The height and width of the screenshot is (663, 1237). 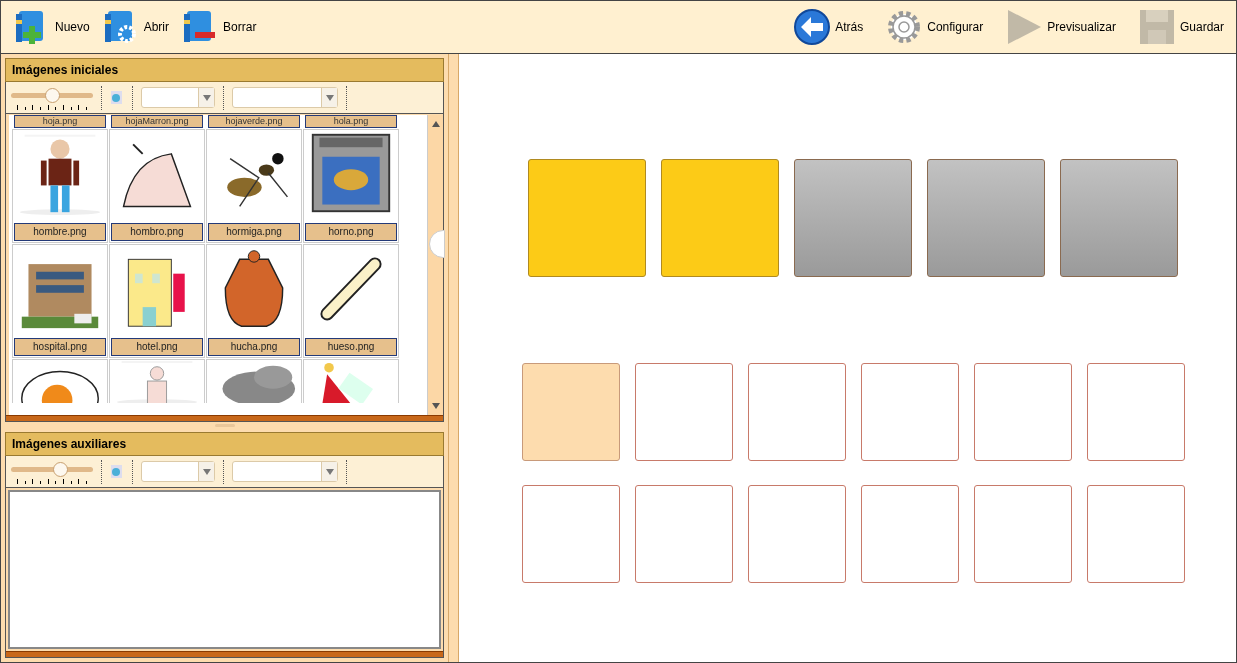 What do you see at coordinates (351, 121) in the screenshot?
I see `image-label: hola.png` at bounding box center [351, 121].